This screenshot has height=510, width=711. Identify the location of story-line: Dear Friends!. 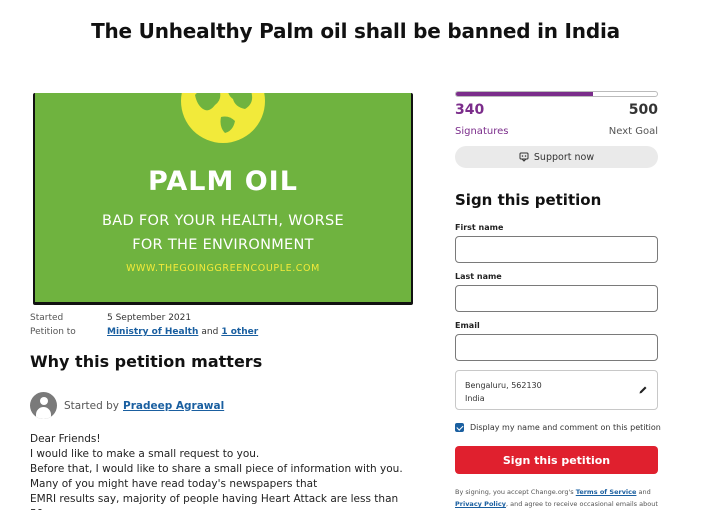
(65, 439).